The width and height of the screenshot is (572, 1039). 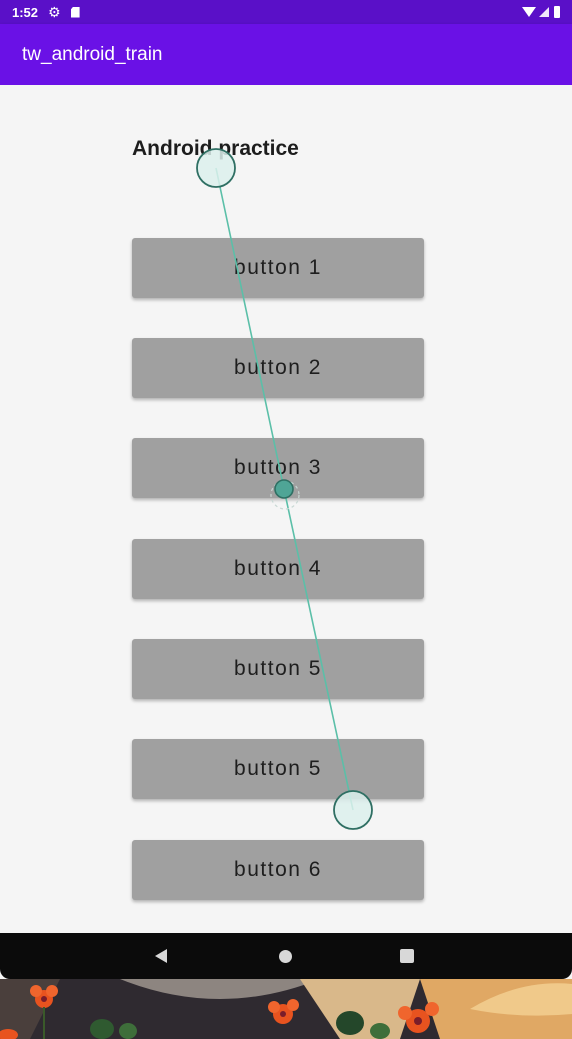 I want to click on wifi-icon, so click(x=529, y=12).